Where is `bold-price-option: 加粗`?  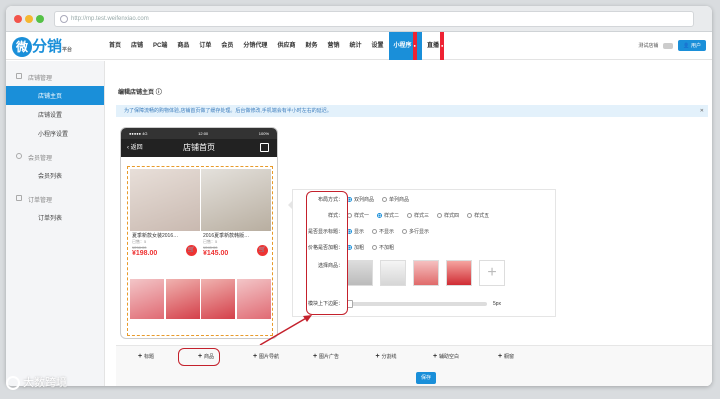
bold-price-option: 加粗 is located at coordinates (355, 247).